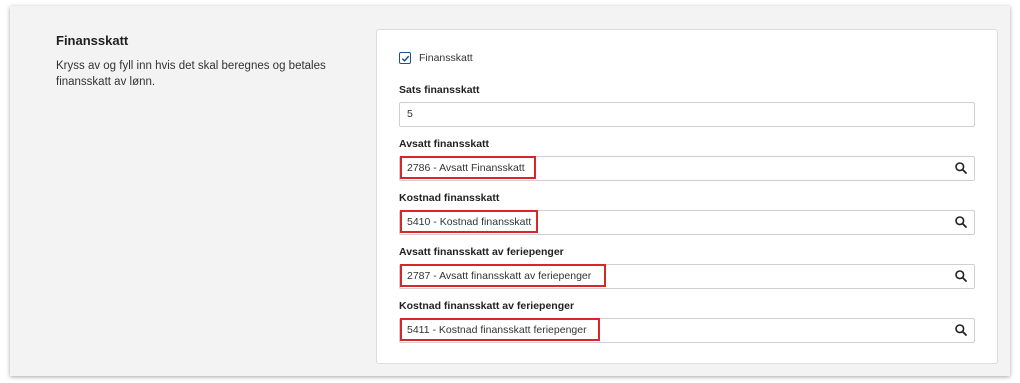 The height and width of the screenshot is (383, 1020). What do you see at coordinates (446, 58) in the screenshot?
I see `checkbox-label: Finansskatt` at bounding box center [446, 58].